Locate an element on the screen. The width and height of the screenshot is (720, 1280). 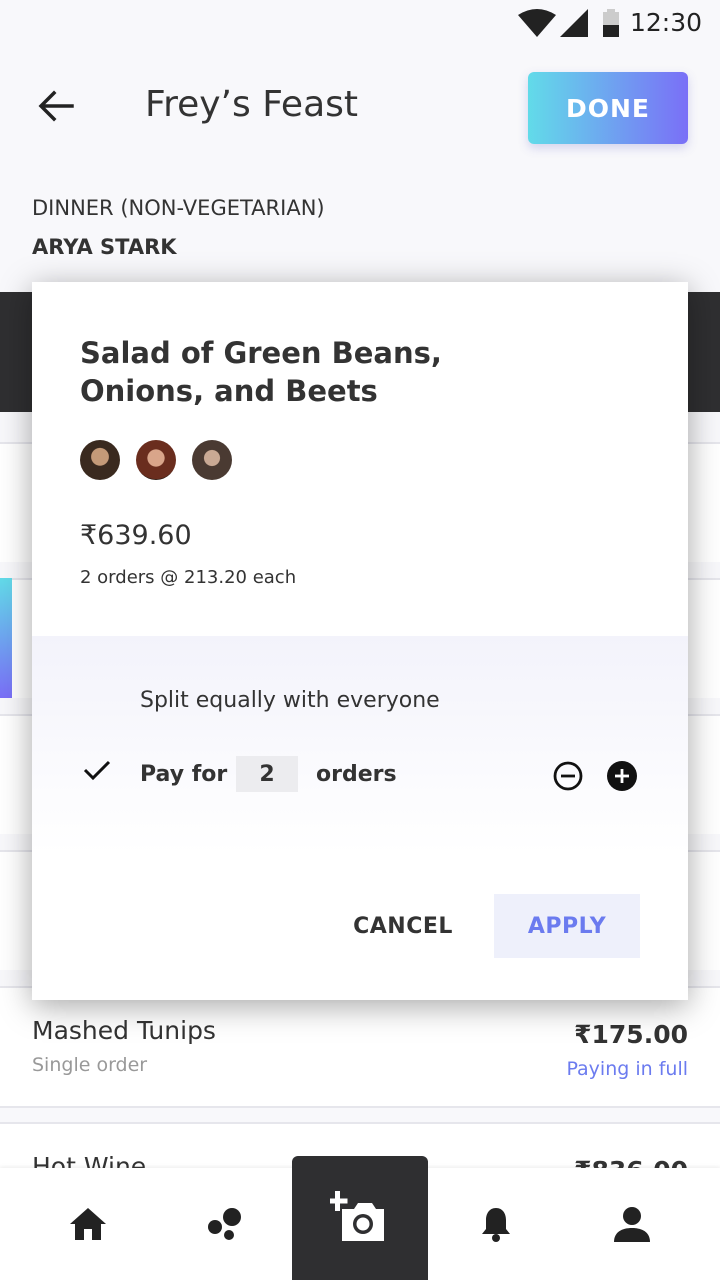
avatar-group is located at coordinates (156, 460).